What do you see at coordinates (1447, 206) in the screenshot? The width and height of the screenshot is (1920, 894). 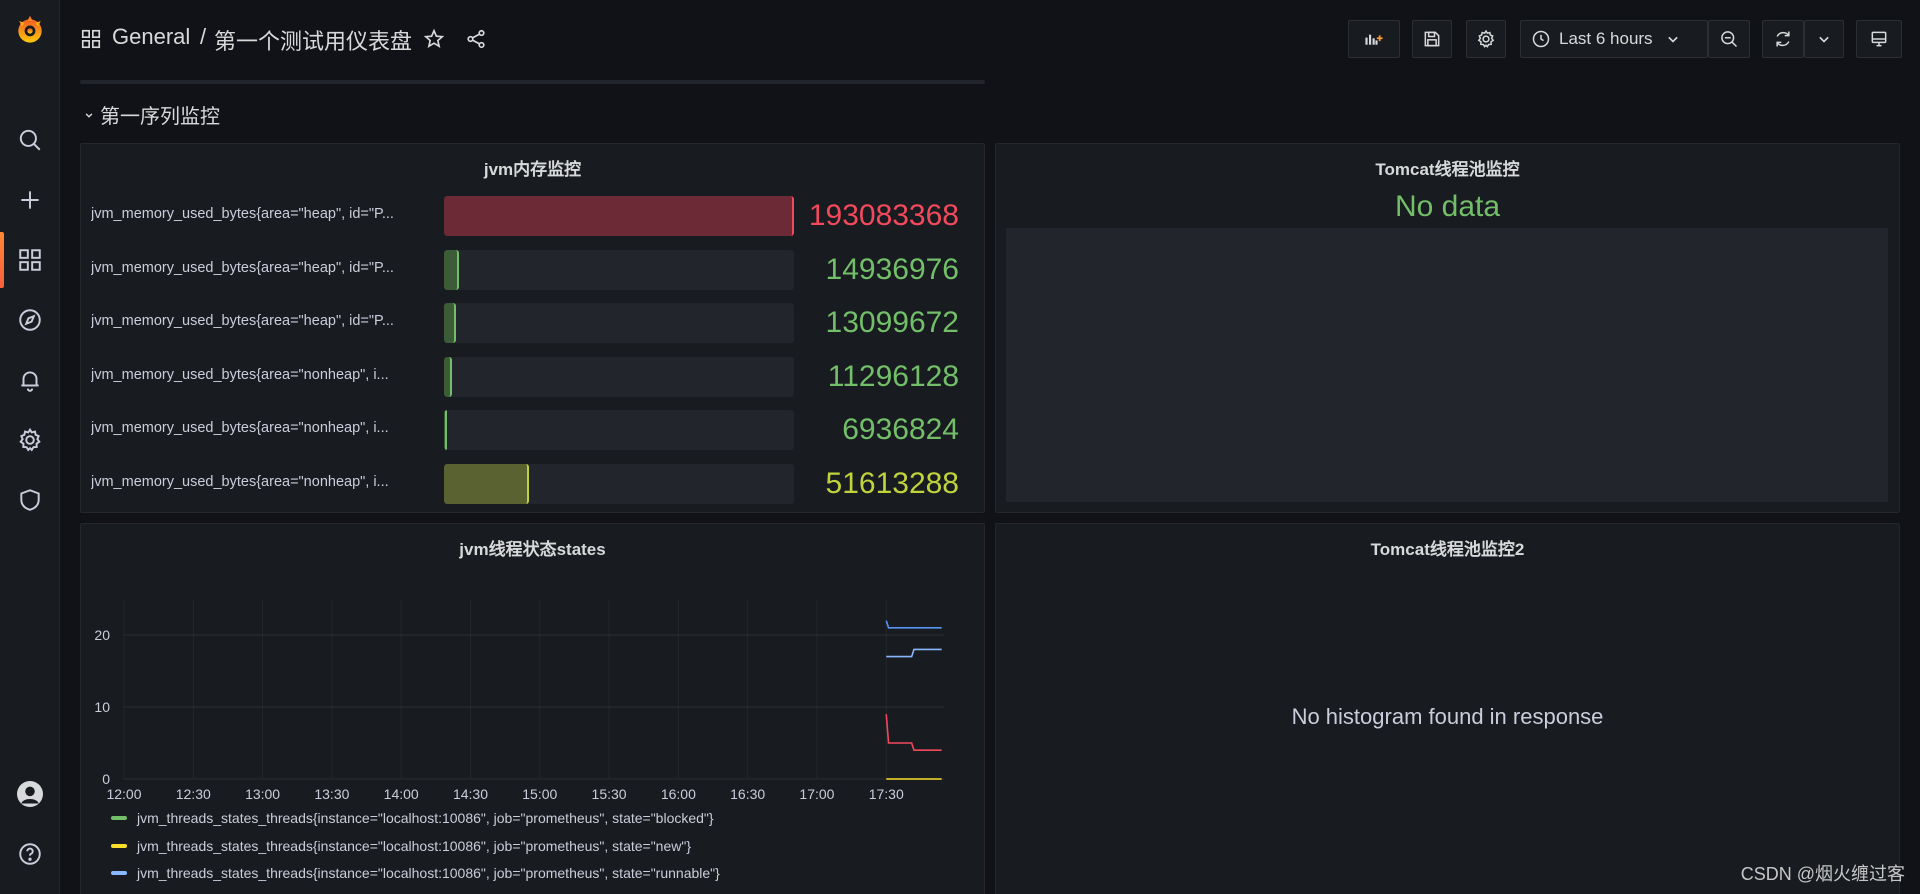 I see `no-data-message: No data` at bounding box center [1447, 206].